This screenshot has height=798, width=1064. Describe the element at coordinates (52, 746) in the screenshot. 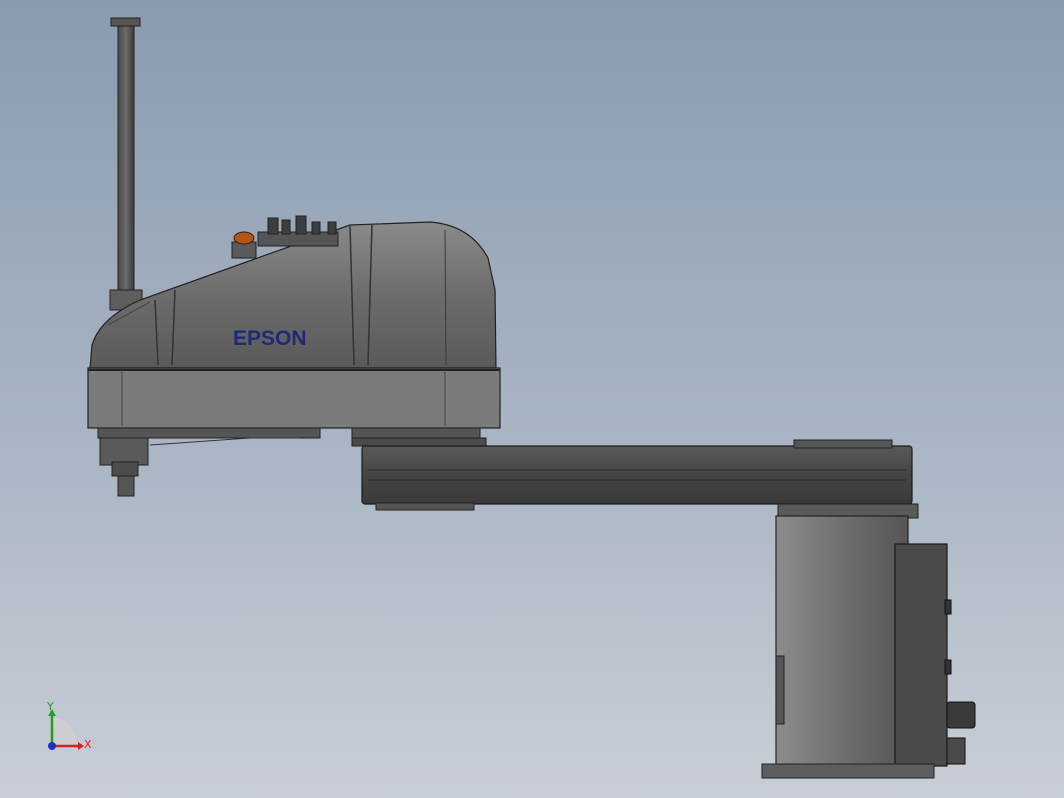

I see `z-axis-dot` at that location.